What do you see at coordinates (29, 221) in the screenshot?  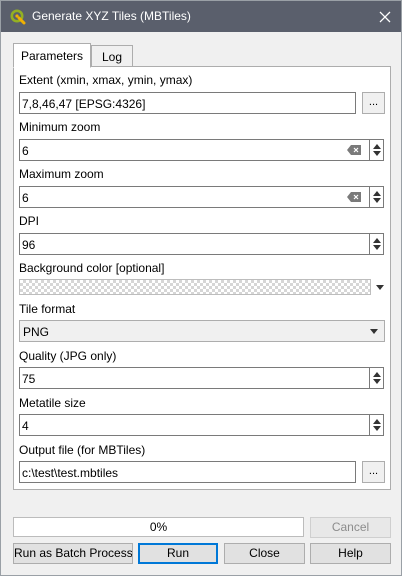 I see `dpi-label: DPI` at bounding box center [29, 221].